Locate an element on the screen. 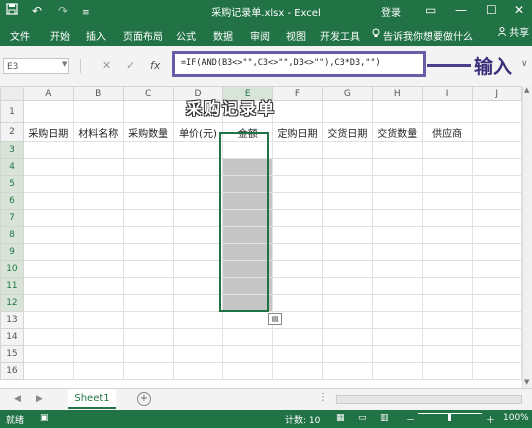 This screenshot has height=428, width=532. row-header: 7 is located at coordinates (12, 218).